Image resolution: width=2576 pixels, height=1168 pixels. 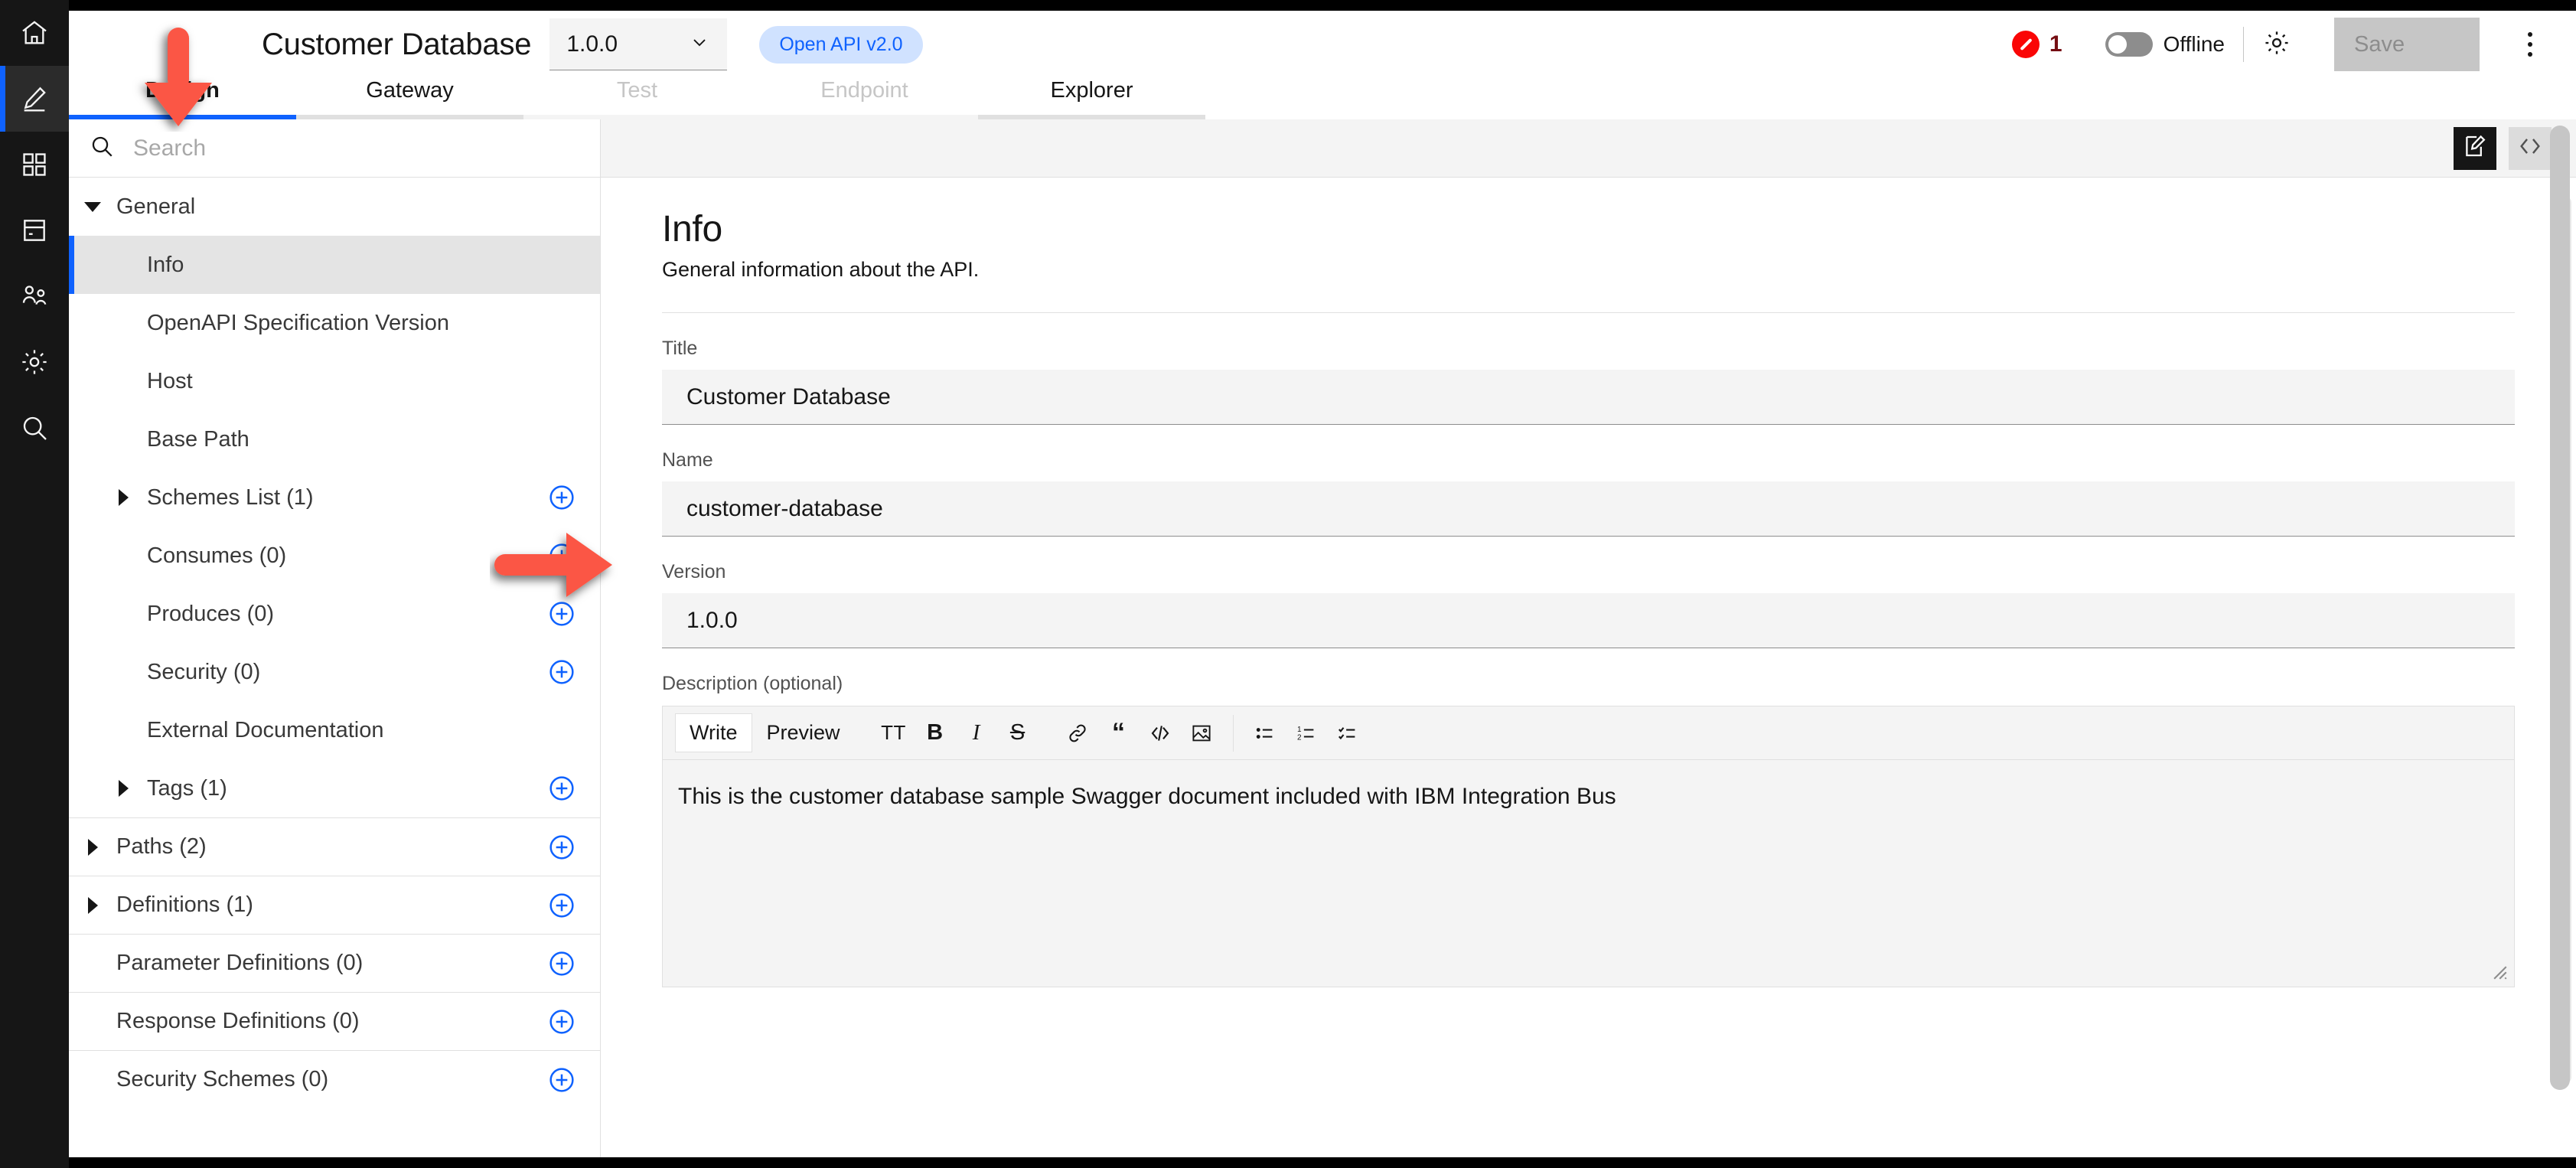 What do you see at coordinates (409, 98) in the screenshot?
I see `tab-gateway: Gateway` at bounding box center [409, 98].